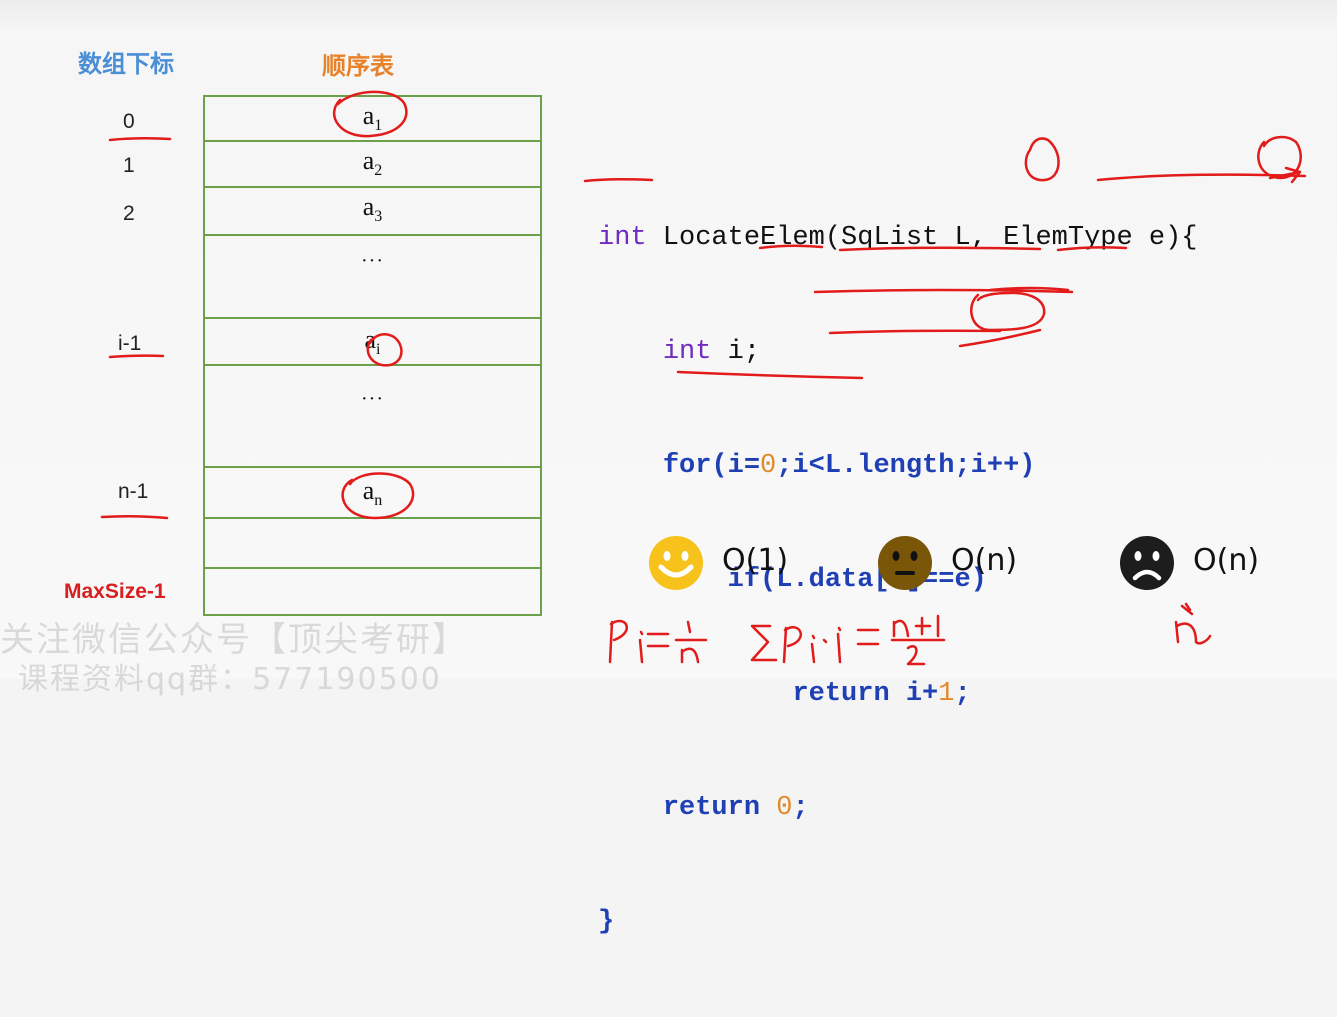  What do you see at coordinates (881, 694) in the screenshot?
I see `code-line: return i+1;` at bounding box center [881, 694].